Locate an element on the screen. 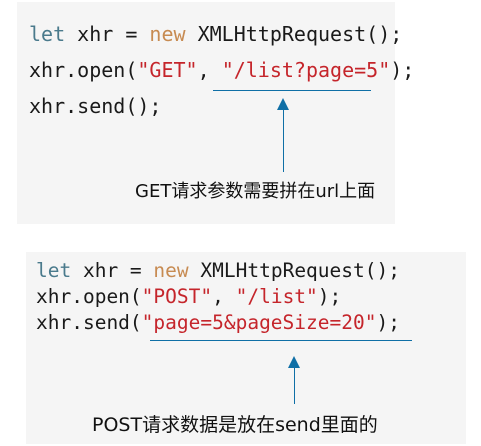 This screenshot has width=481, height=446. post-line-1: let xhr = new XMLHttpRequest(); is located at coordinates (218, 270).